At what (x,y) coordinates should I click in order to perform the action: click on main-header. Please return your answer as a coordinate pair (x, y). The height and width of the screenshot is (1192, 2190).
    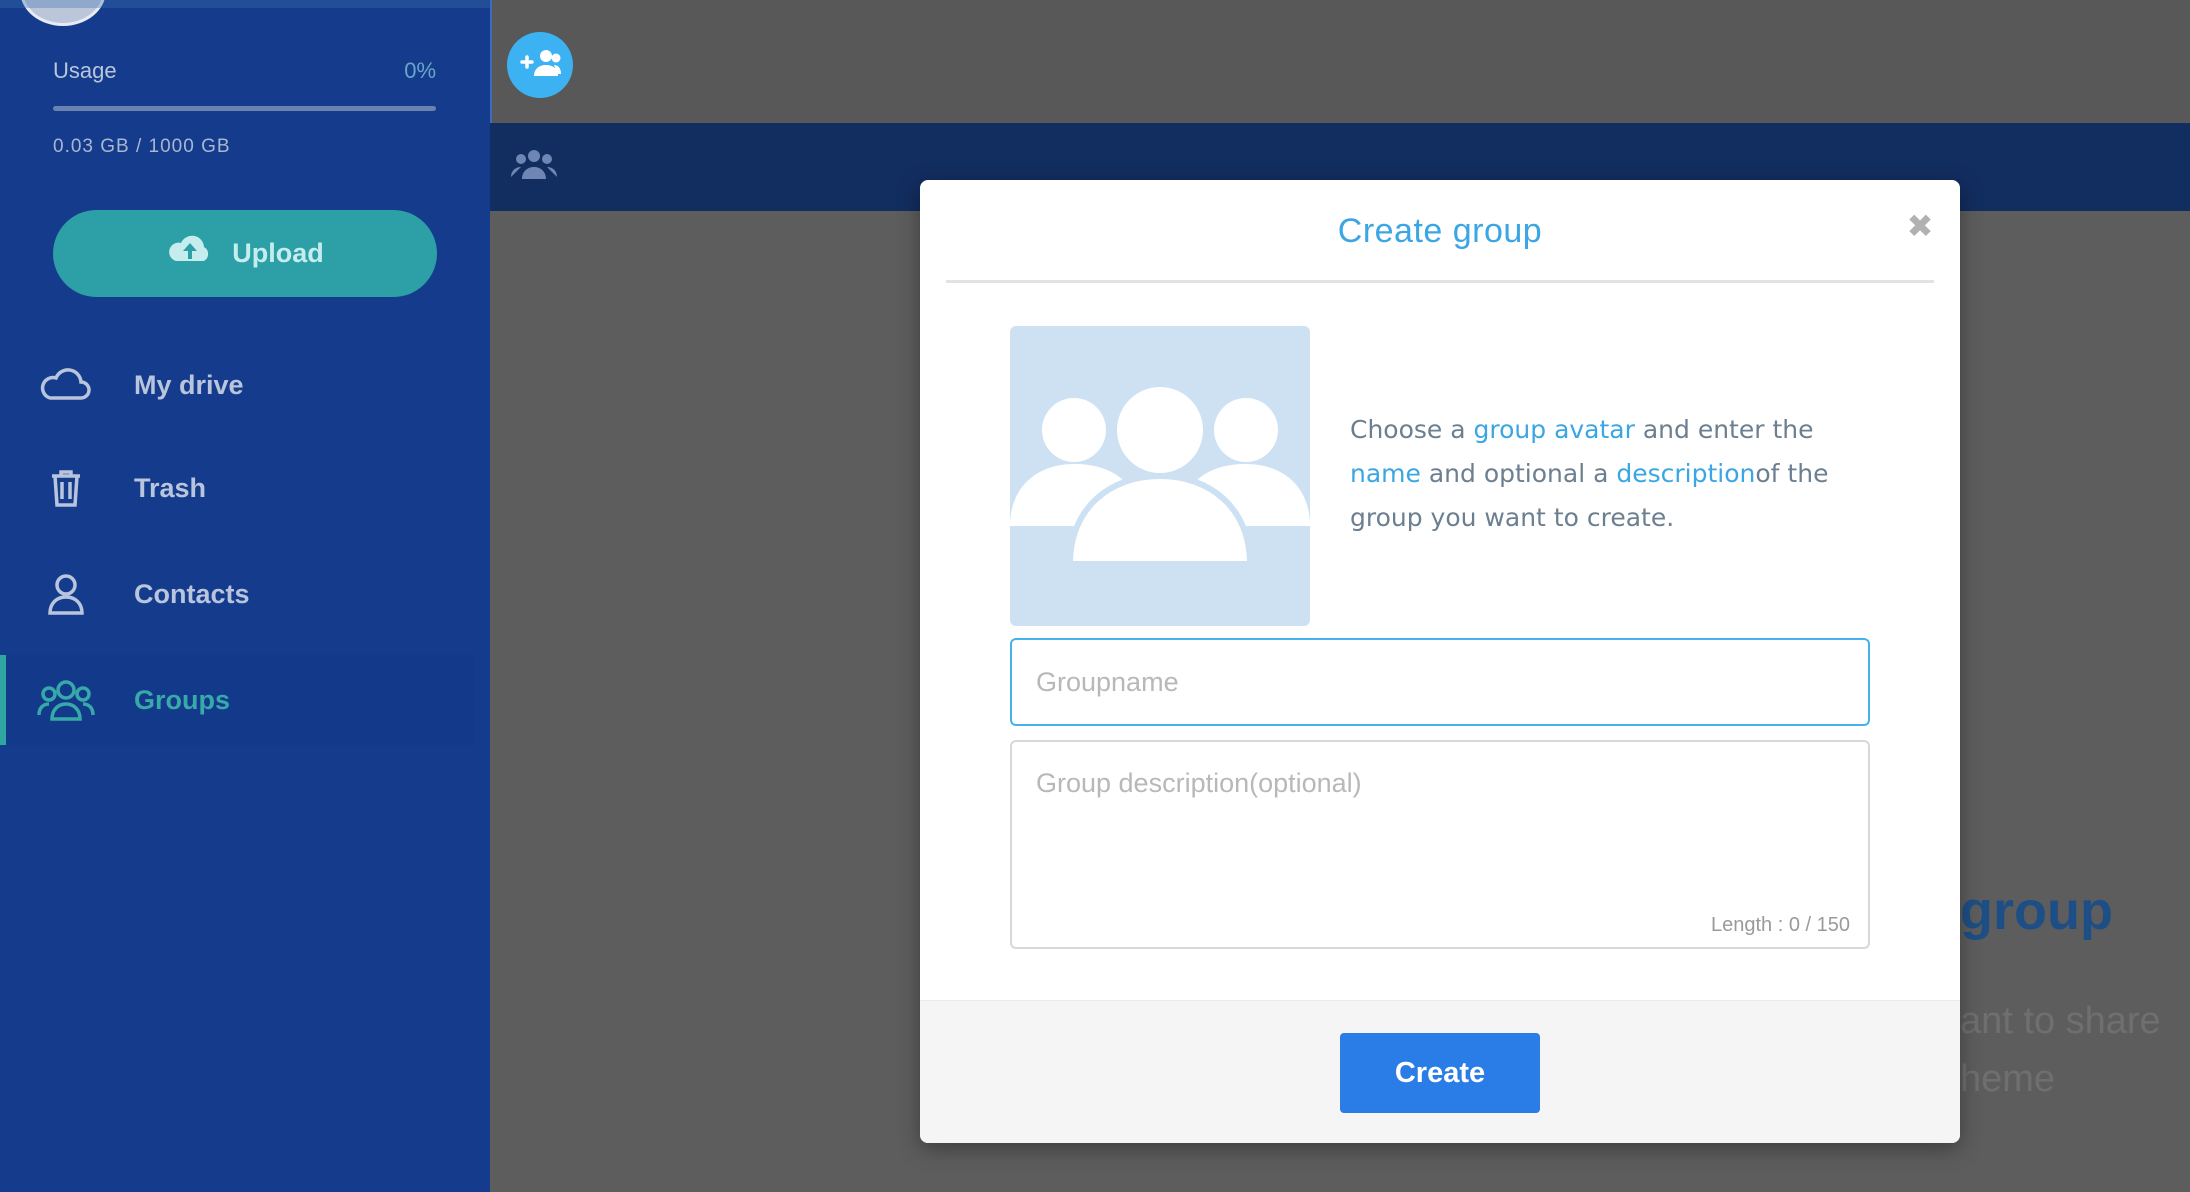
    Looking at the image, I should click on (1340, 61).